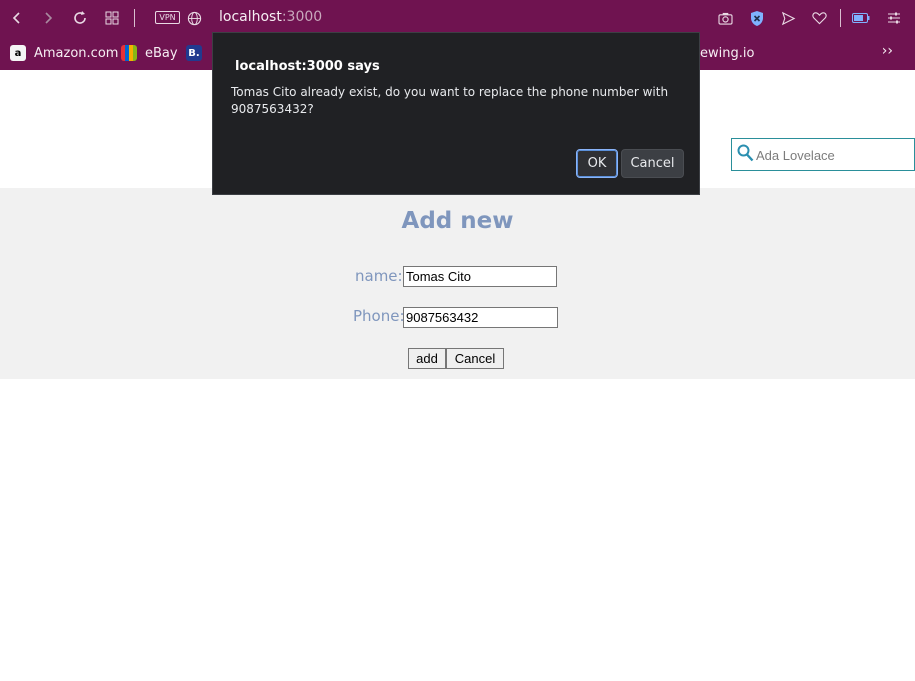 Image resolution: width=915 pixels, height=681 pixels. I want to click on bookmark-booking: B., so click(198, 53).